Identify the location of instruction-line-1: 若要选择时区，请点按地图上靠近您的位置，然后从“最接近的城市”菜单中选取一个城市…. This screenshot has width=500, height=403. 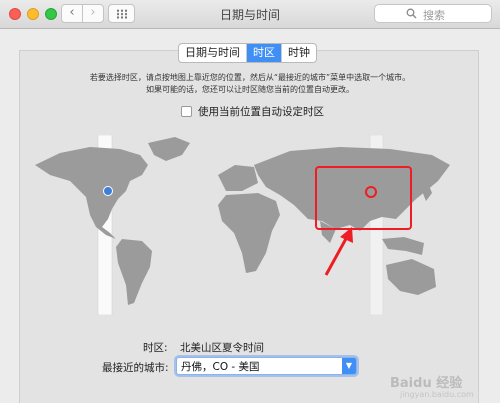
(250, 77).